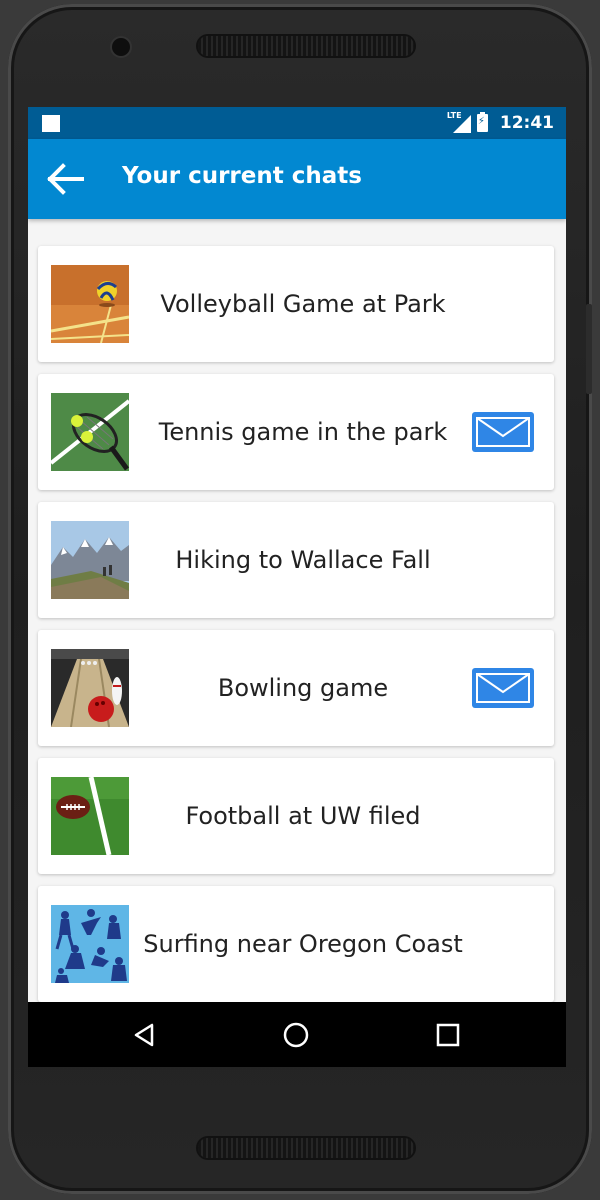 This screenshot has width=600, height=1200. I want to click on status-icons: LTE 12:41, so click(500, 123).